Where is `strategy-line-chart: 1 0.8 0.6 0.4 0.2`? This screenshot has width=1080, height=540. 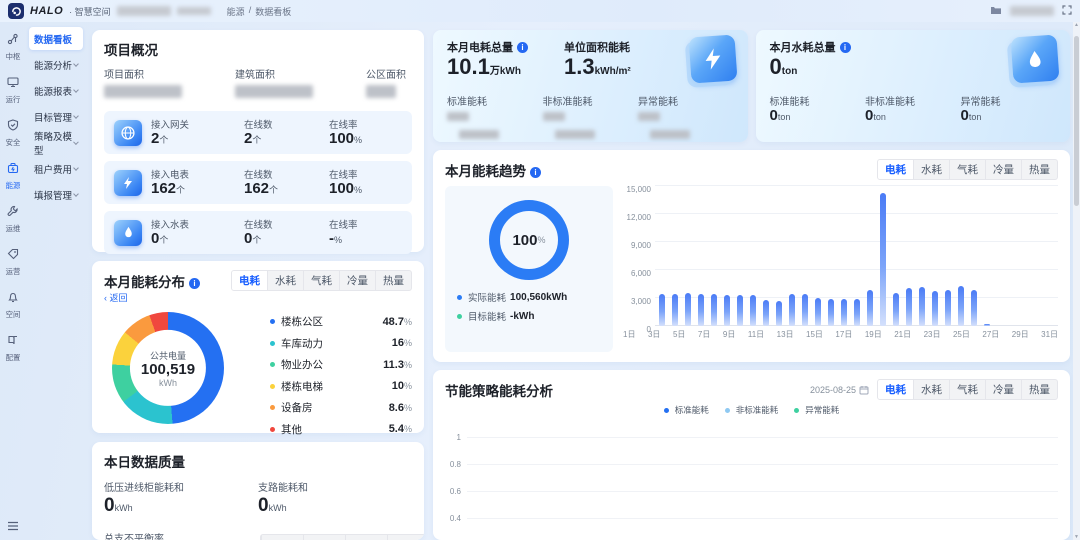
strategy-line-chart: 1 0.8 0.6 0.4 0.2 is located at coordinates (751, 482).